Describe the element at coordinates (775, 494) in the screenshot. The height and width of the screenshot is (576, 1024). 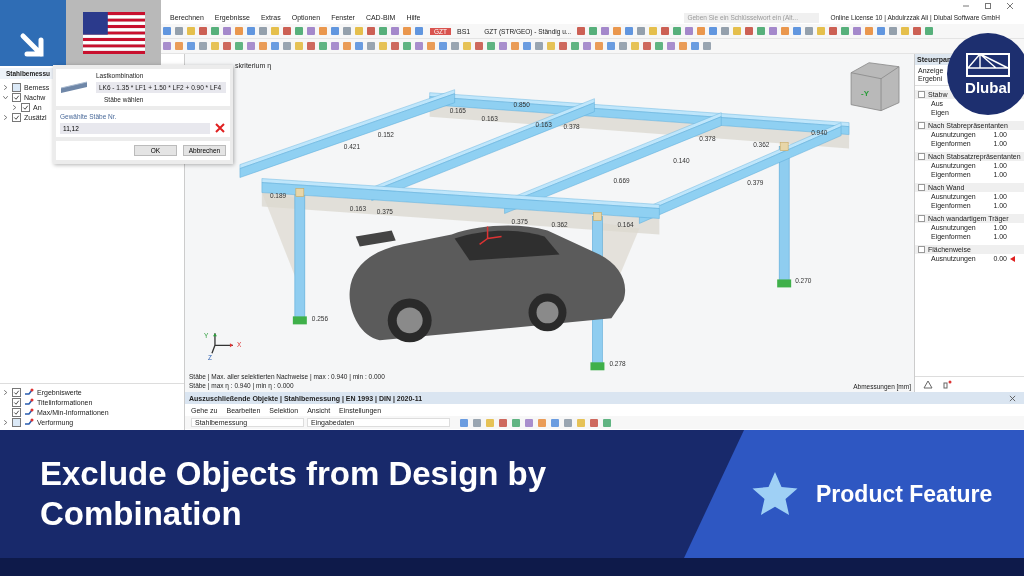
I see `star-icon` at that location.